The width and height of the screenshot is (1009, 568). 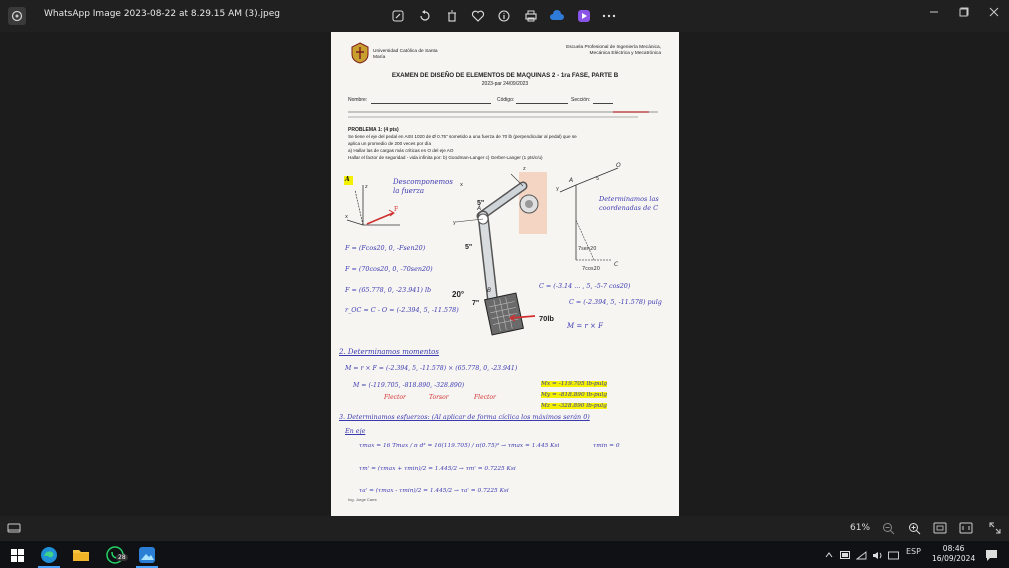 What do you see at coordinates (542, 103) in the screenshot?
I see `code-line` at bounding box center [542, 103].